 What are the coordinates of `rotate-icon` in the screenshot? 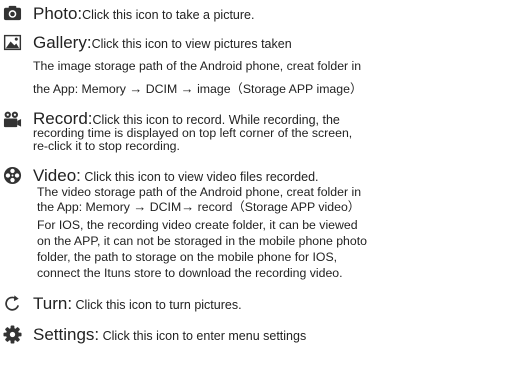 It's located at (12, 303).